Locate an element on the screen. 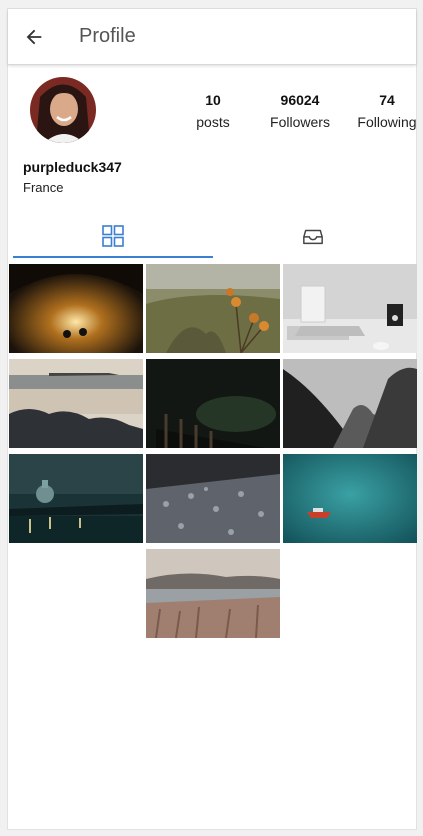 This screenshot has width=423, height=836. tab-grid is located at coordinates (113, 236).